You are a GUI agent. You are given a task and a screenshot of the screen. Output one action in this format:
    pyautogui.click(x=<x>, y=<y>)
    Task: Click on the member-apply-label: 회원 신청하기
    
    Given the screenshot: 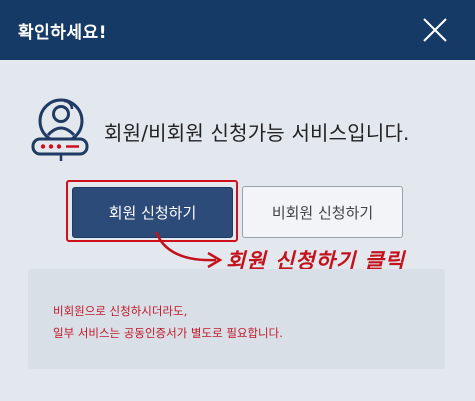 What is the action you would take?
    pyautogui.click(x=152, y=213)
    